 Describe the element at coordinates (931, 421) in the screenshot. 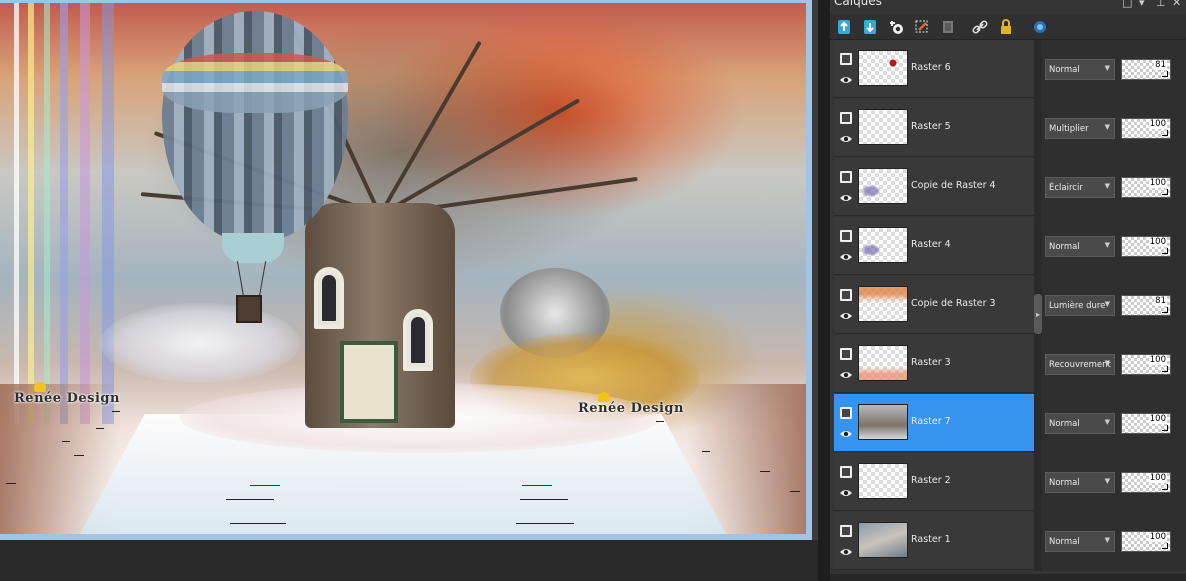

I see `layer-name: Raster 7` at that location.